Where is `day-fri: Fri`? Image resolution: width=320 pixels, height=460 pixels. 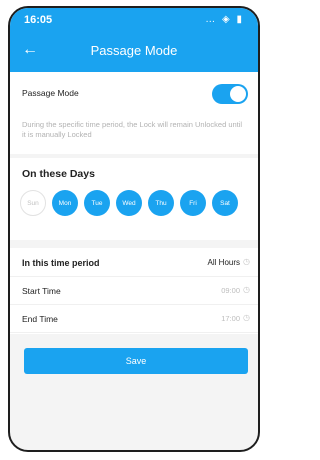 day-fri: Fri is located at coordinates (193, 203).